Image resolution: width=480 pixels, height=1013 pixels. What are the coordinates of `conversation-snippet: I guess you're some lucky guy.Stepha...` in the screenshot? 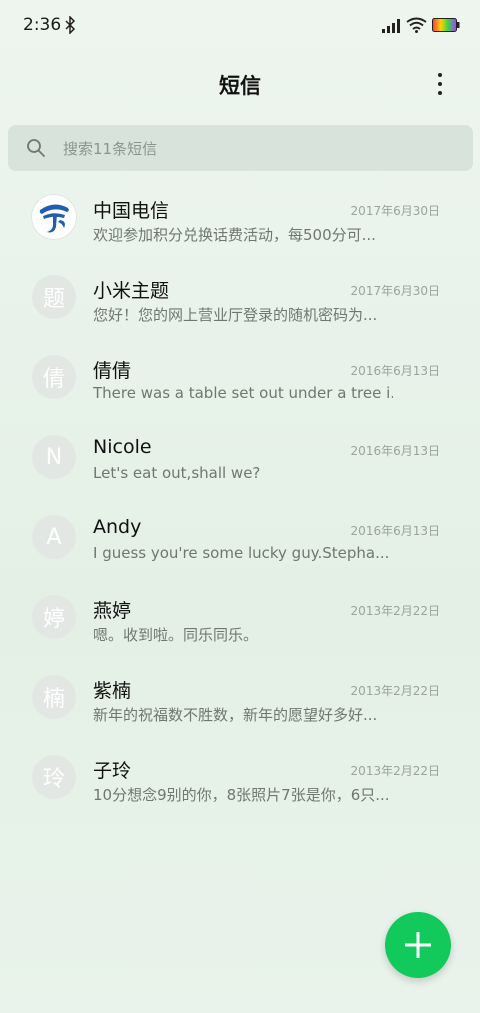 It's located at (241, 553).